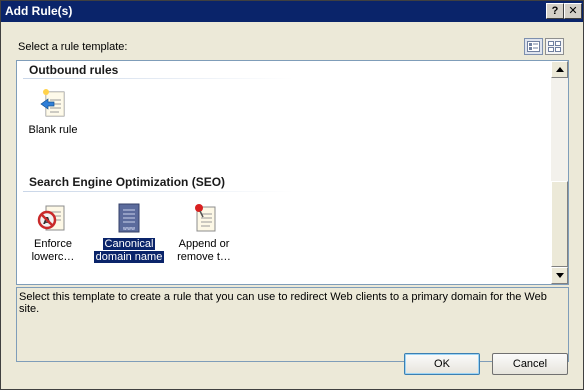  I want to click on arrow-down-icon, so click(560, 275).